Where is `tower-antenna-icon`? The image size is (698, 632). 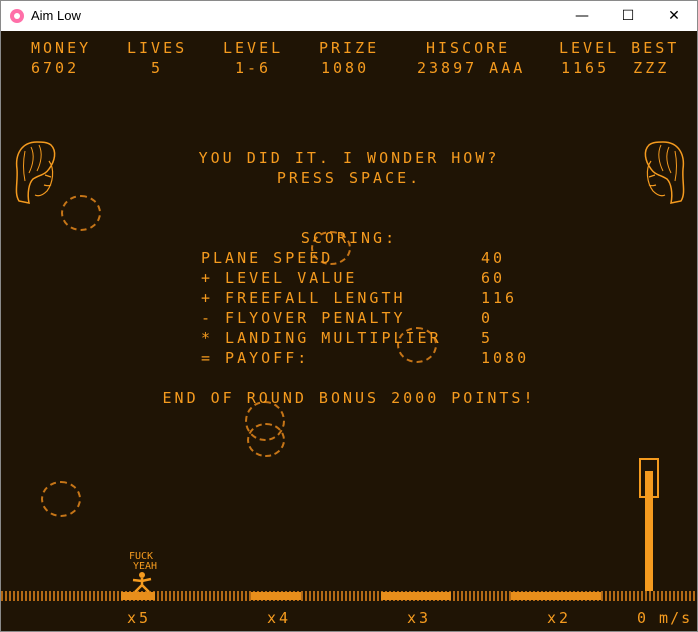
tower-antenna-icon is located at coordinates (649, 478).